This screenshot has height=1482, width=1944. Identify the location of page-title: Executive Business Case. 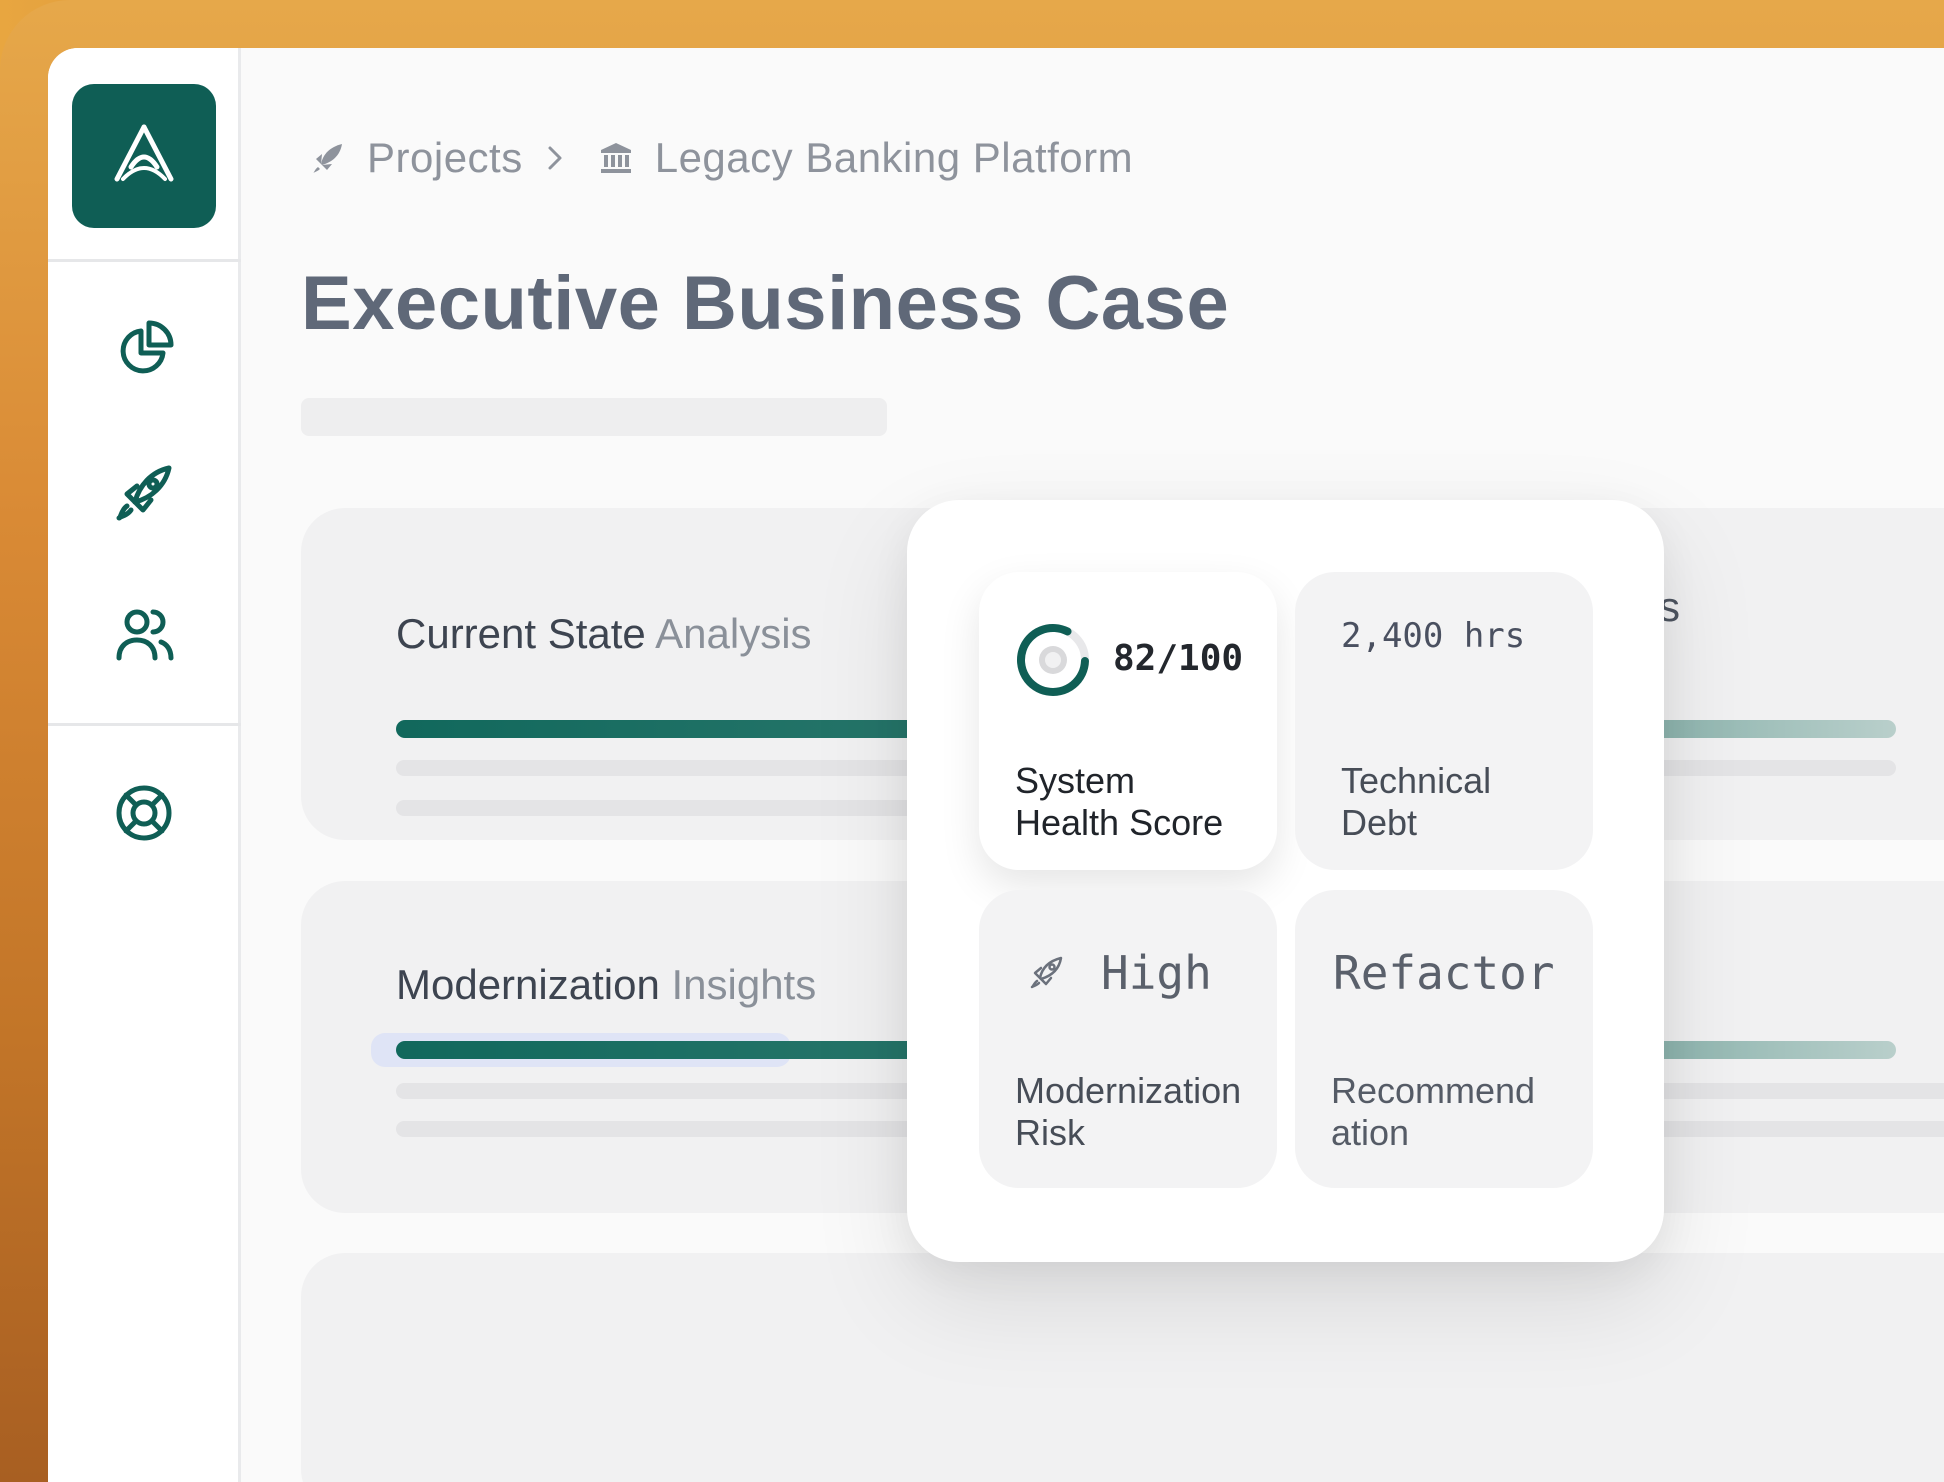
(765, 303).